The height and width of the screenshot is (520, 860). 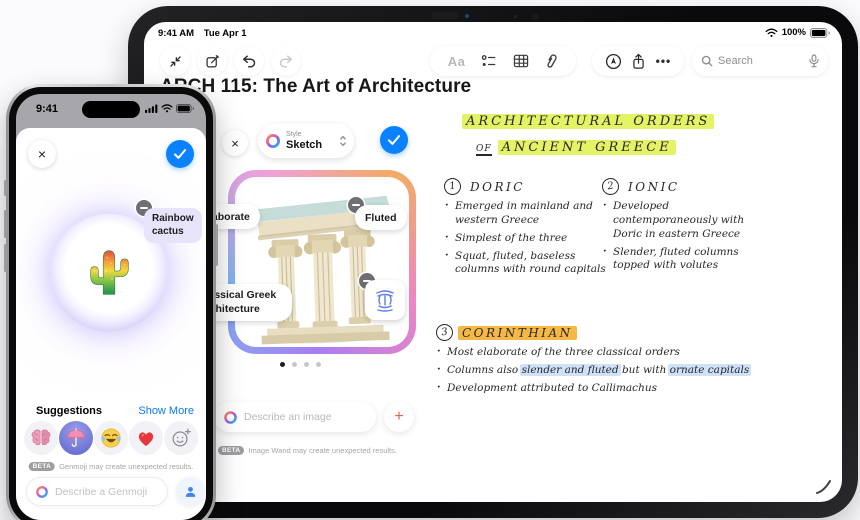 What do you see at coordinates (664, 61) in the screenshot?
I see `more-button: •••` at bounding box center [664, 61].